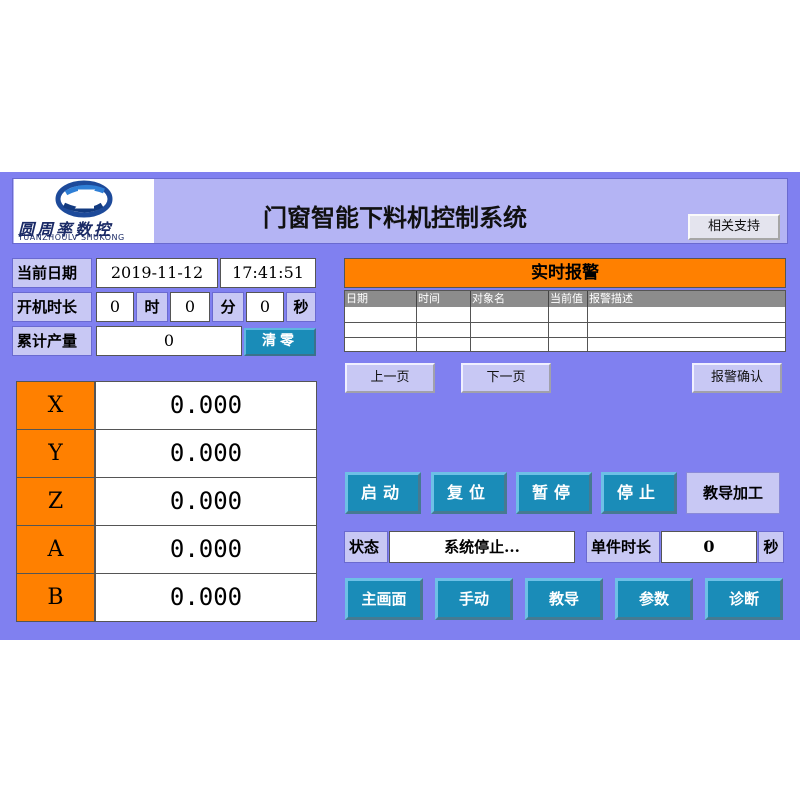  Describe the element at coordinates (206, 453) in the screenshot. I see `axis-y-value: 0.000` at that location.